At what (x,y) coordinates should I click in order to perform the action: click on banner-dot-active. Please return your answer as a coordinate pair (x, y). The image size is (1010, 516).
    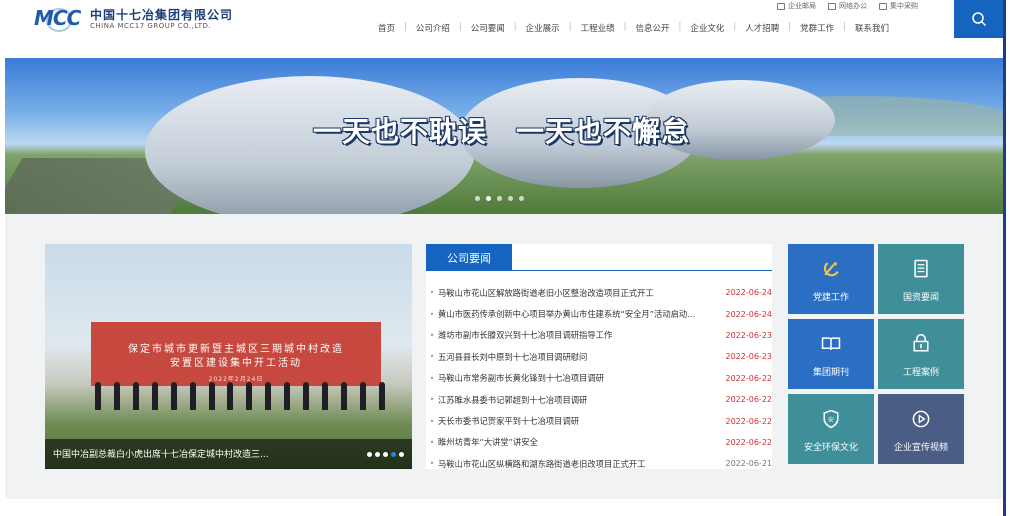
    Looking at the image, I should click on (488, 198).